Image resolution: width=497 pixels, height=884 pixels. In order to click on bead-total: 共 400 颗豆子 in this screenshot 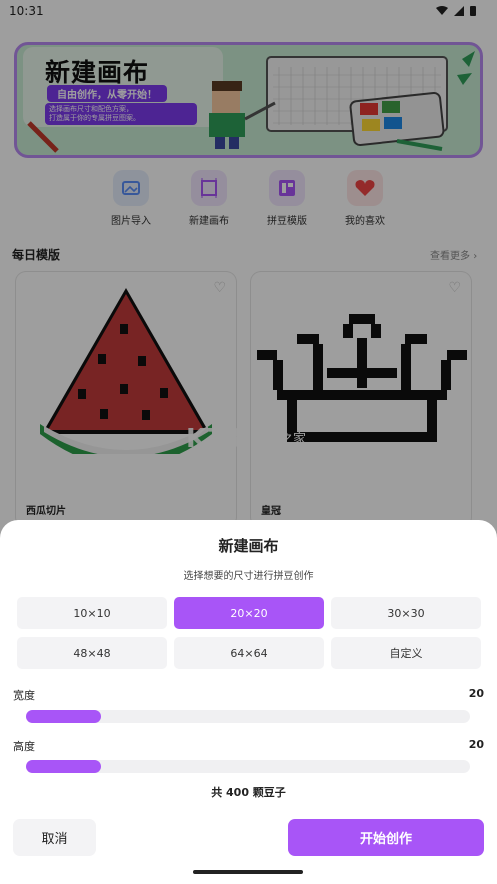, I will do `click(248, 792)`.